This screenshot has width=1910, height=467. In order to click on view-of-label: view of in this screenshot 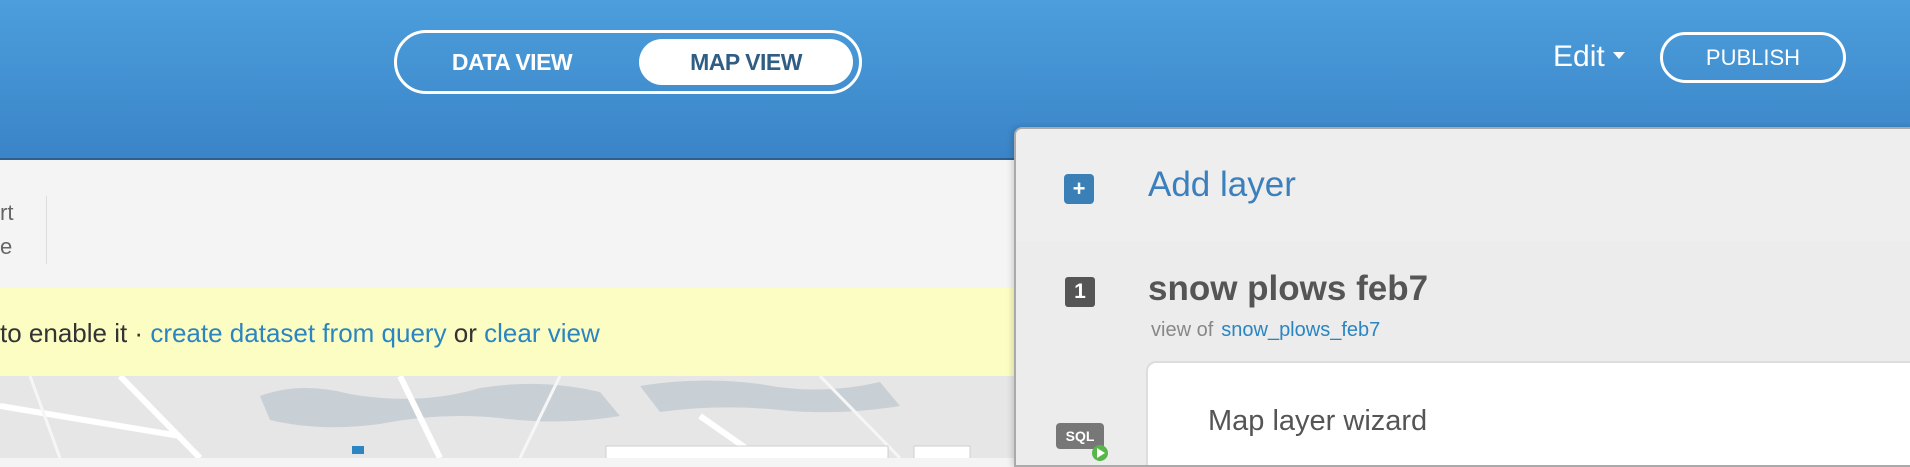, I will do `click(1182, 330)`.